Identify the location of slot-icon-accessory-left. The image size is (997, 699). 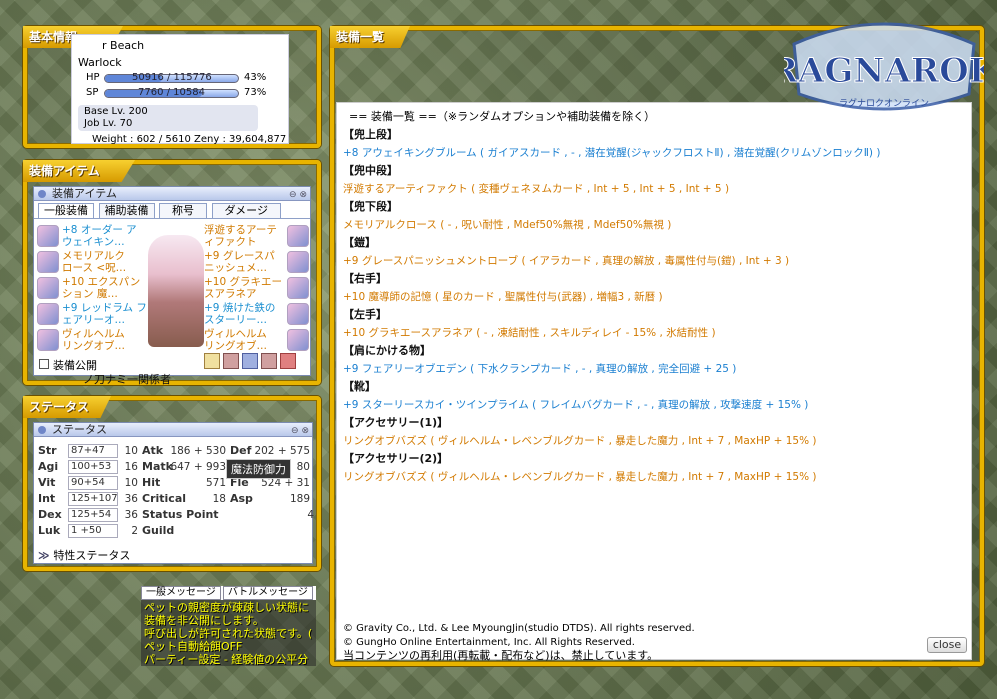
(48, 340).